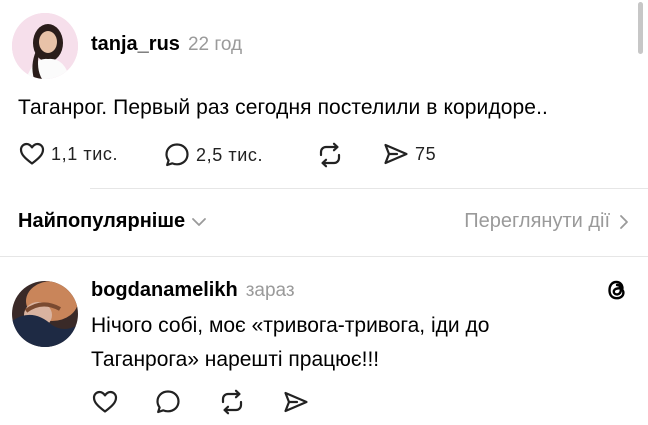 The image size is (648, 425). I want to click on chevron-down-icon, so click(199, 221).